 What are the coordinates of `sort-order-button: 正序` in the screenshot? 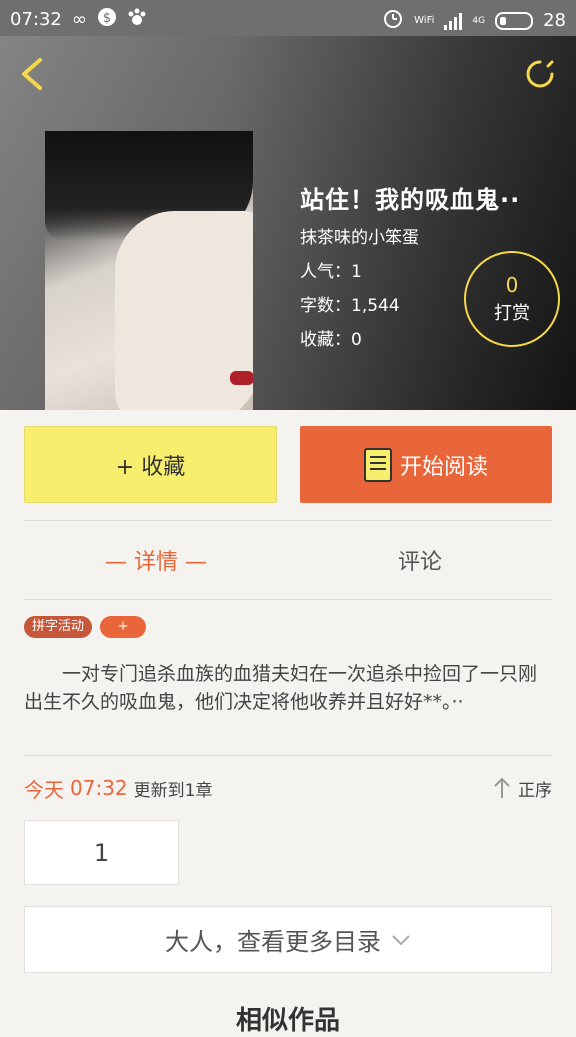 It's located at (522, 788).